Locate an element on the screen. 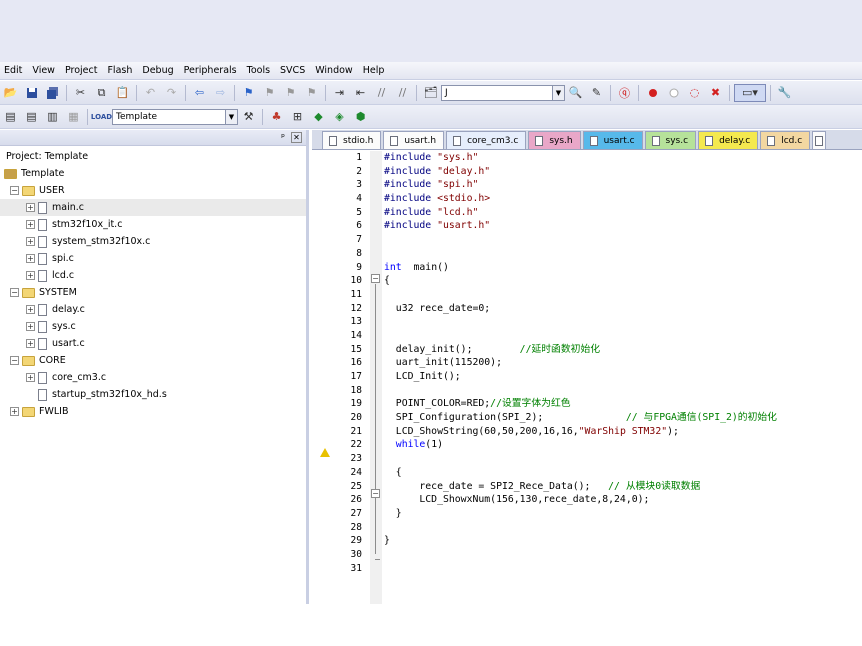  tab-lcd-c: lcd.c is located at coordinates (785, 140).